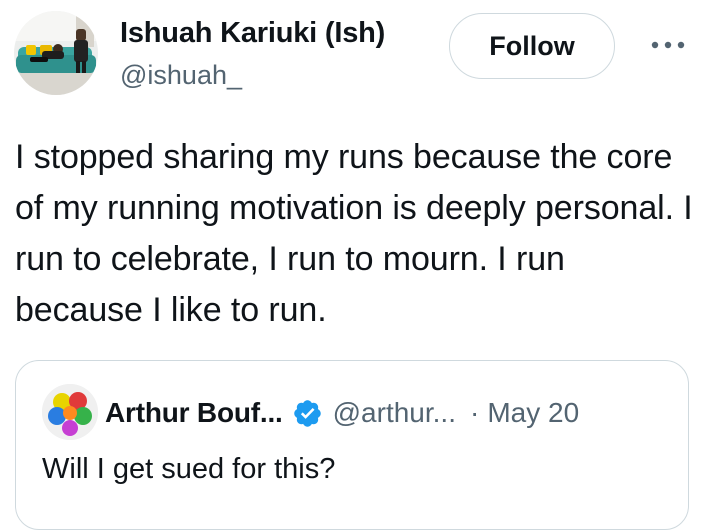 Image resolution: width=704 pixels, height=530 pixels. I want to click on quoted-tweet-text: Will I get sued for this?, so click(189, 469).